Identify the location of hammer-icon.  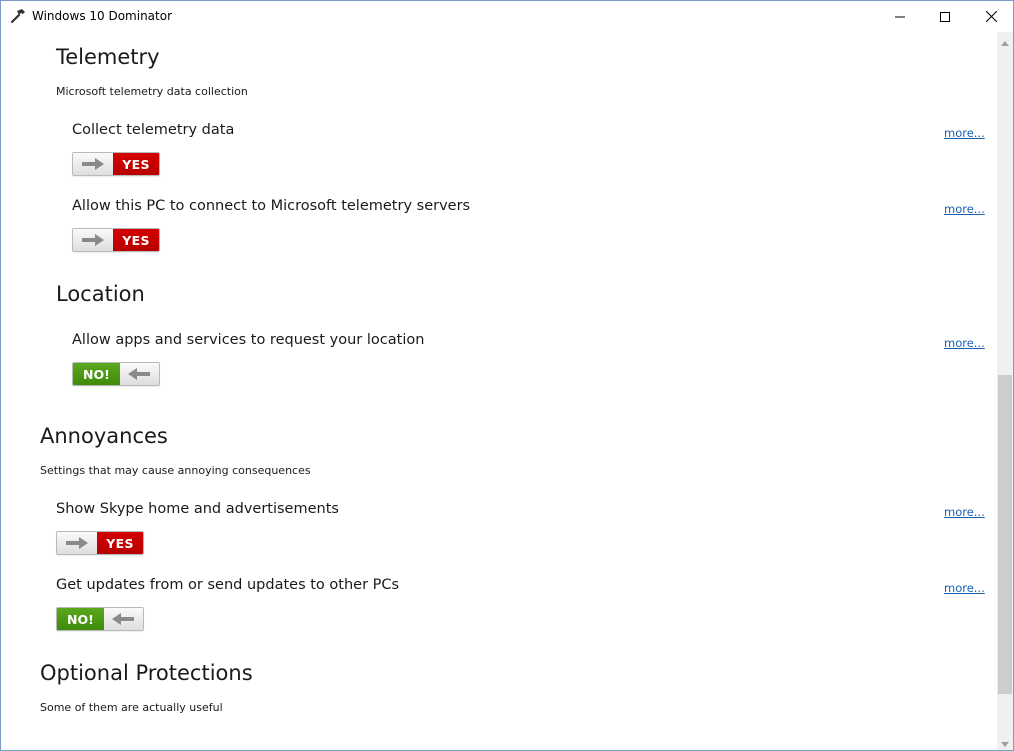
(18, 16).